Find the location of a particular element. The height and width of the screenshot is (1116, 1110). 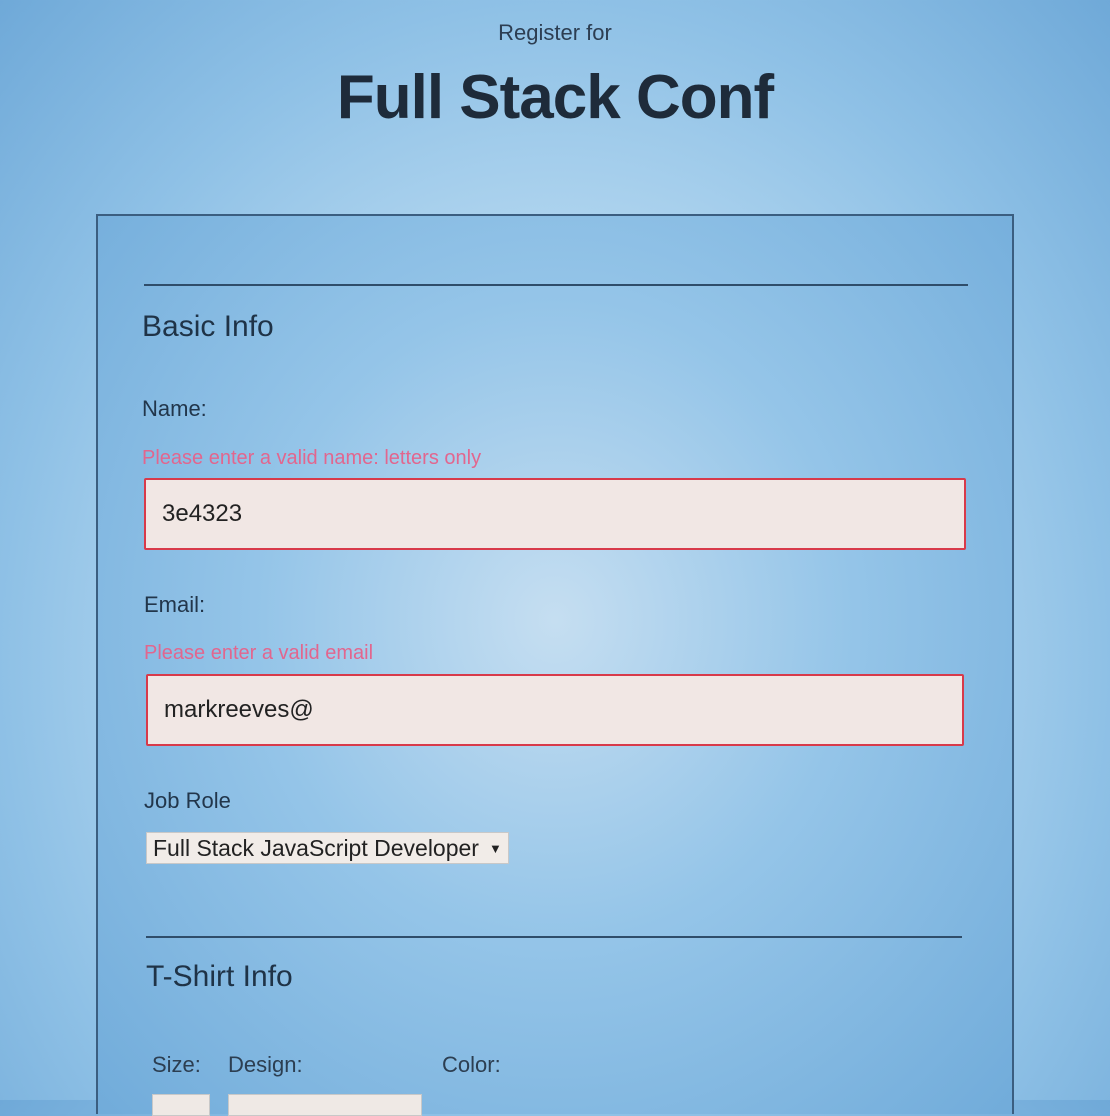

email-input is located at coordinates (555, 710).